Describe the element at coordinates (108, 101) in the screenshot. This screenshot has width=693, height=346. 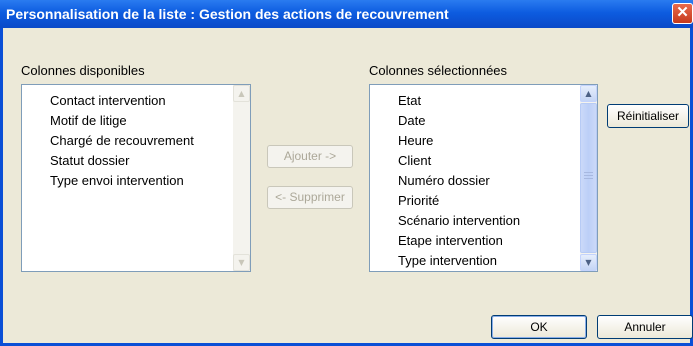
I see `list-item: Contact intervention` at that location.